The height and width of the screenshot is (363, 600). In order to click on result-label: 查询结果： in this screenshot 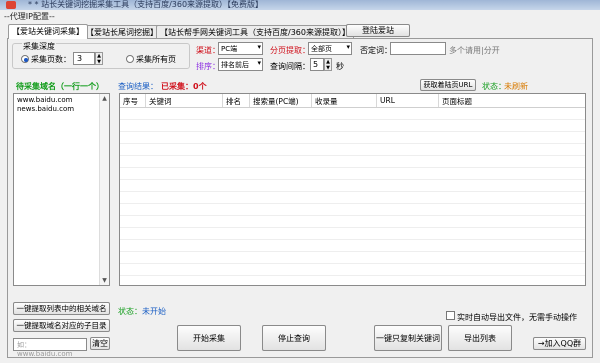, I will do `click(138, 86)`.